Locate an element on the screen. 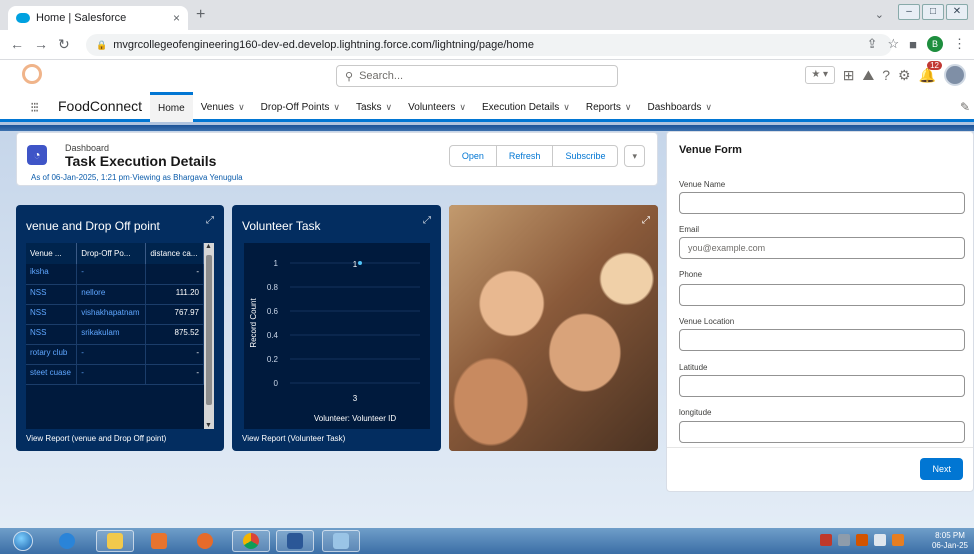 Image resolution: width=974 pixels, height=554 pixels. forward-icon: → is located at coordinates (41, 44).